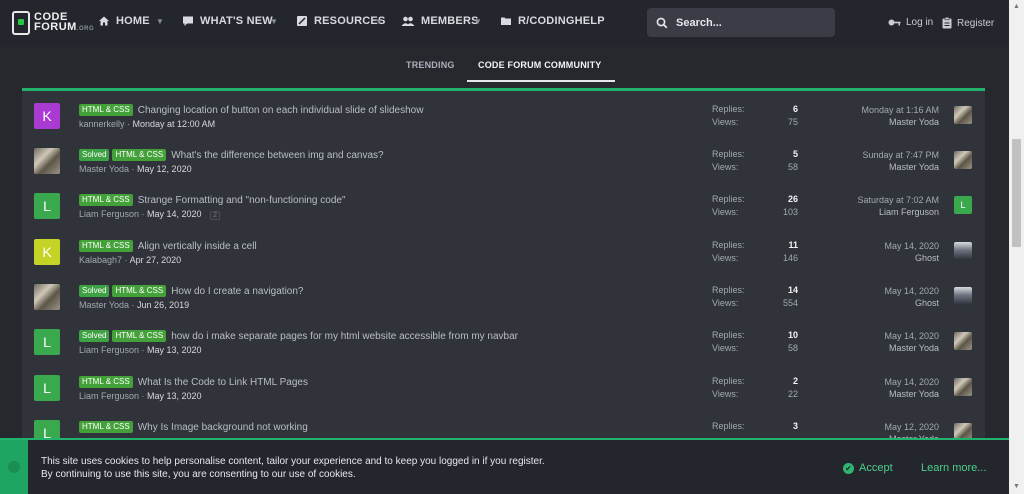 This screenshot has width=1024, height=494. Describe the element at coordinates (174, 124) in the screenshot. I see `thread-date: Monday at 12:00 AM` at that location.